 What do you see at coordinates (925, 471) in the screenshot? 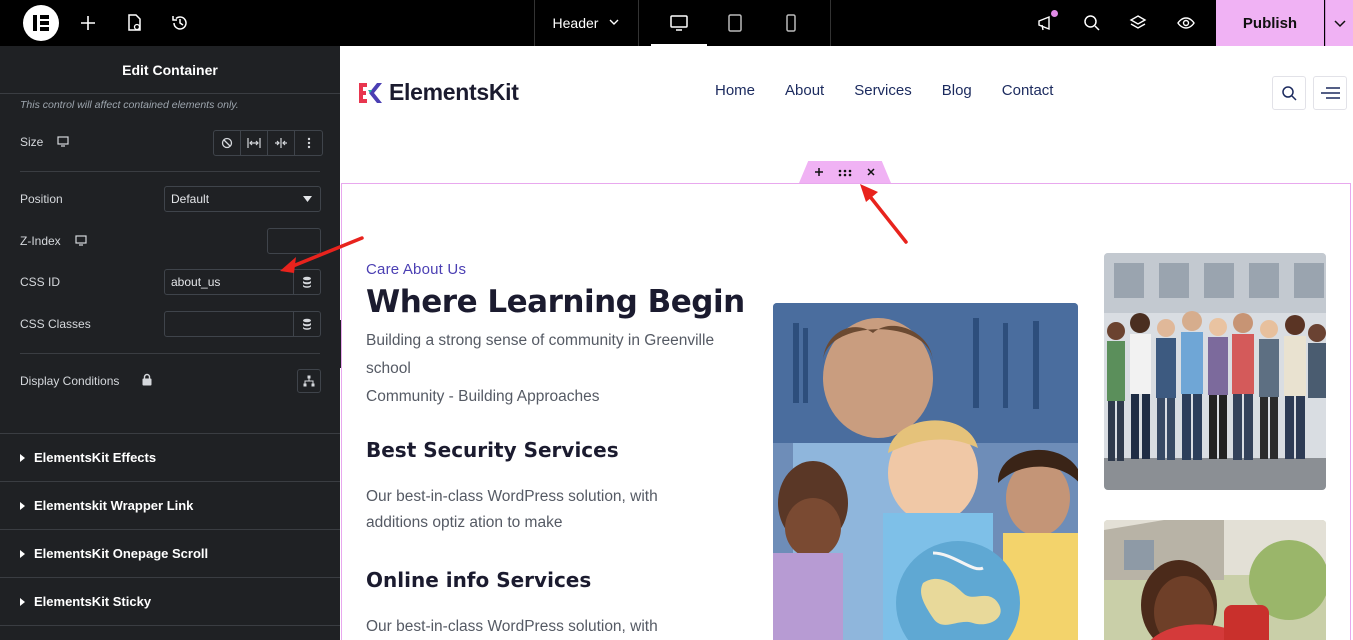
I see `classroom-globe-image` at bounding box center [925, 471].